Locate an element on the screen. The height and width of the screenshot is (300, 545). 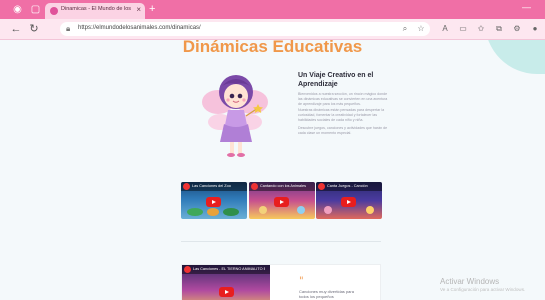
refresh-icon: ↻ is located at coordinates (34, 29).